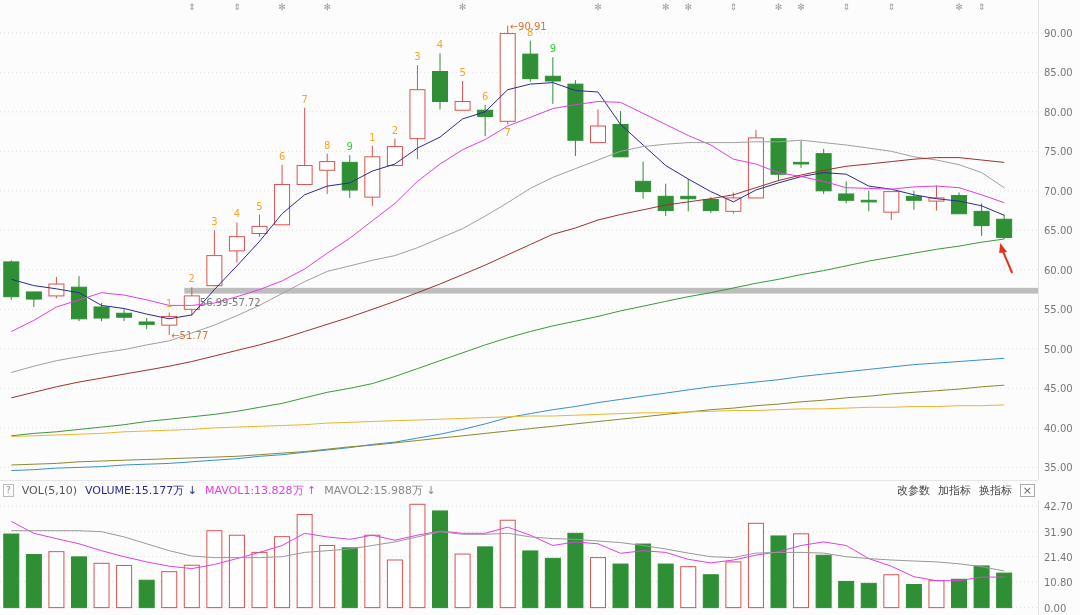 The image size is (1080, 615). What do you see at coordinates (1058, 506) in the screenshot?
I see `axis-label: 42.70` at bounding box center [1058, 506].